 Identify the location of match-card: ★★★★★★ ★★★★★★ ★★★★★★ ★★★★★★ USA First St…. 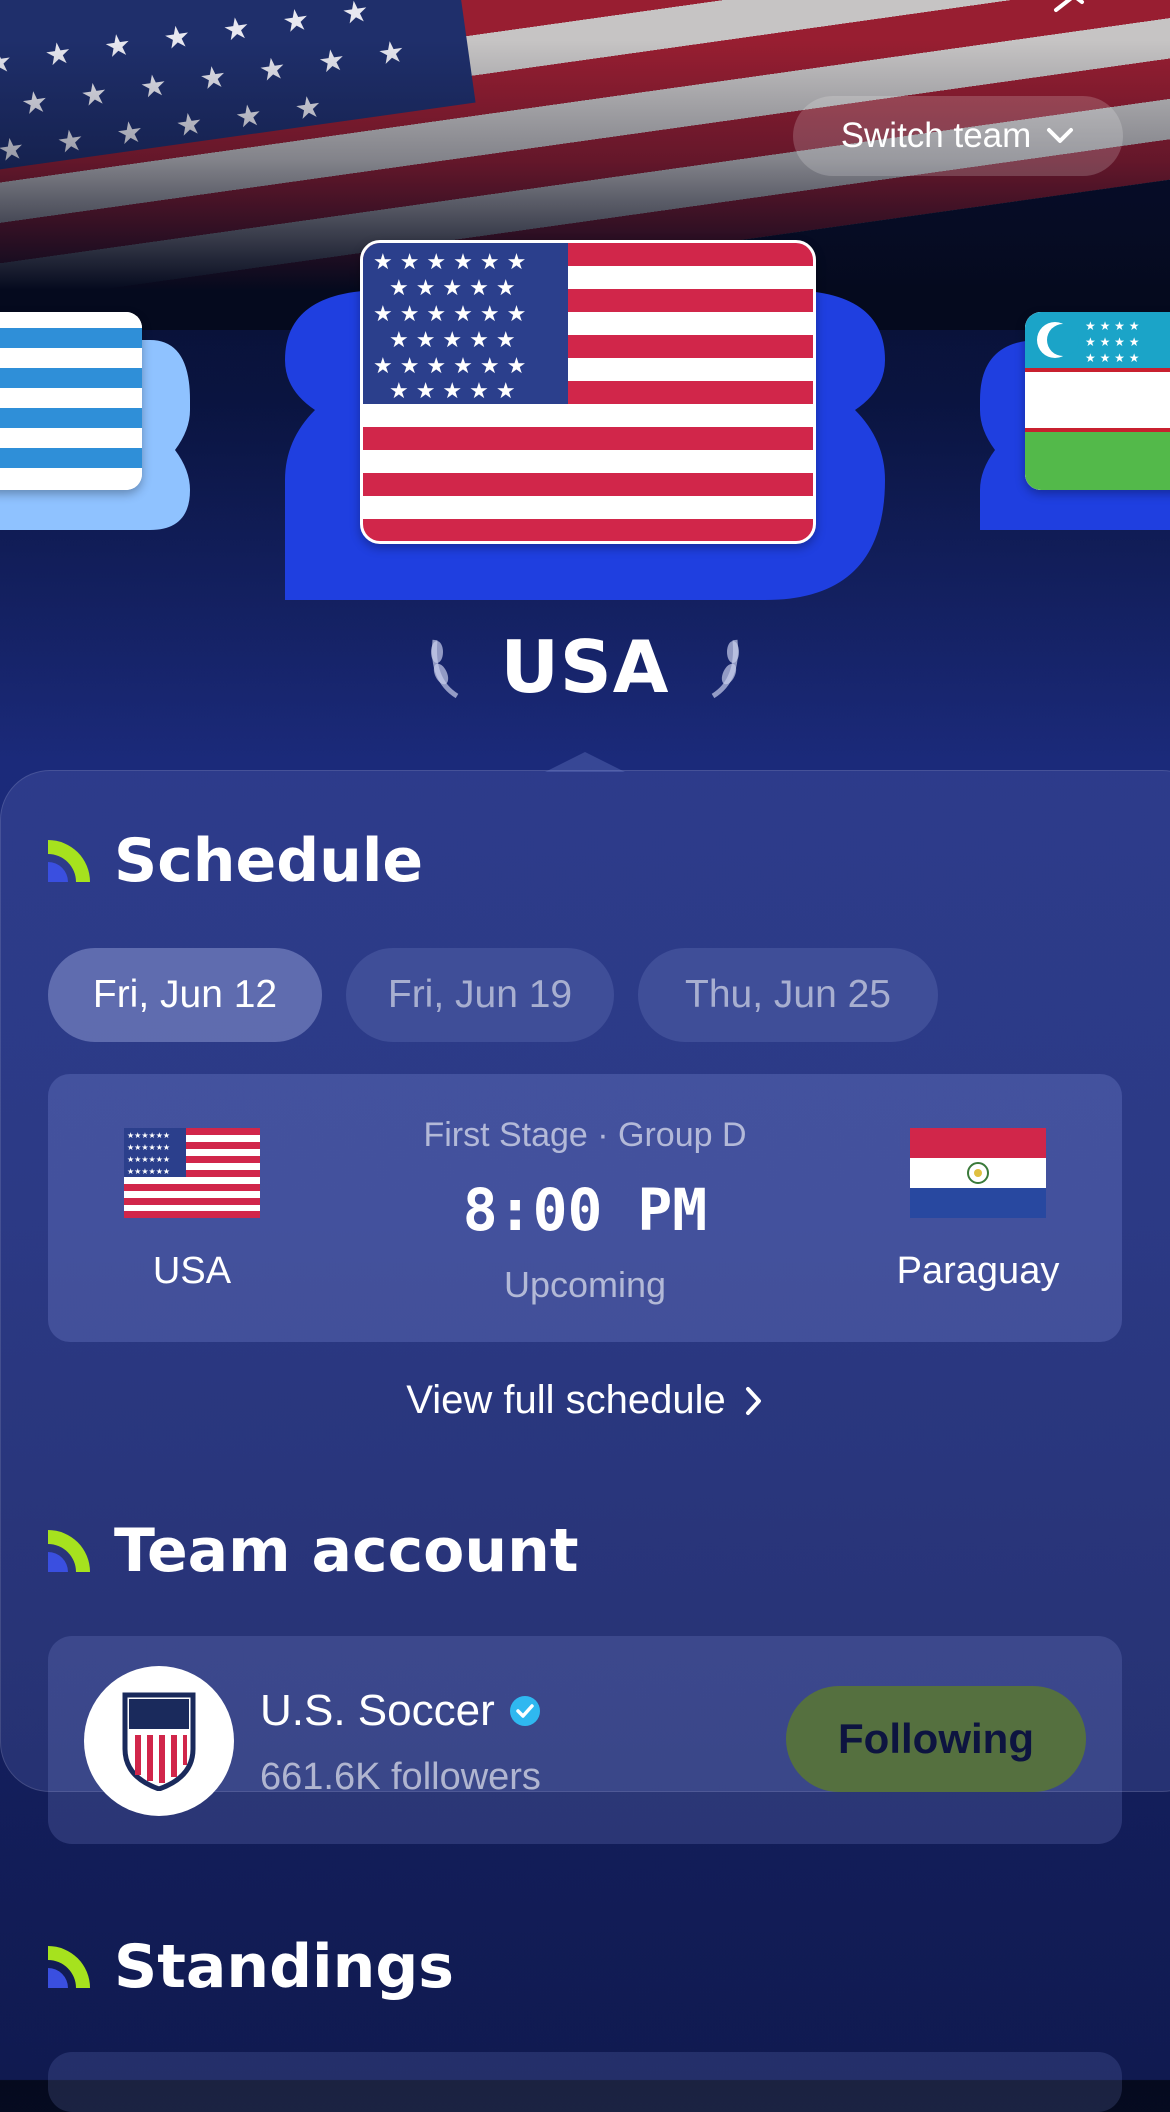
(585, 1208).